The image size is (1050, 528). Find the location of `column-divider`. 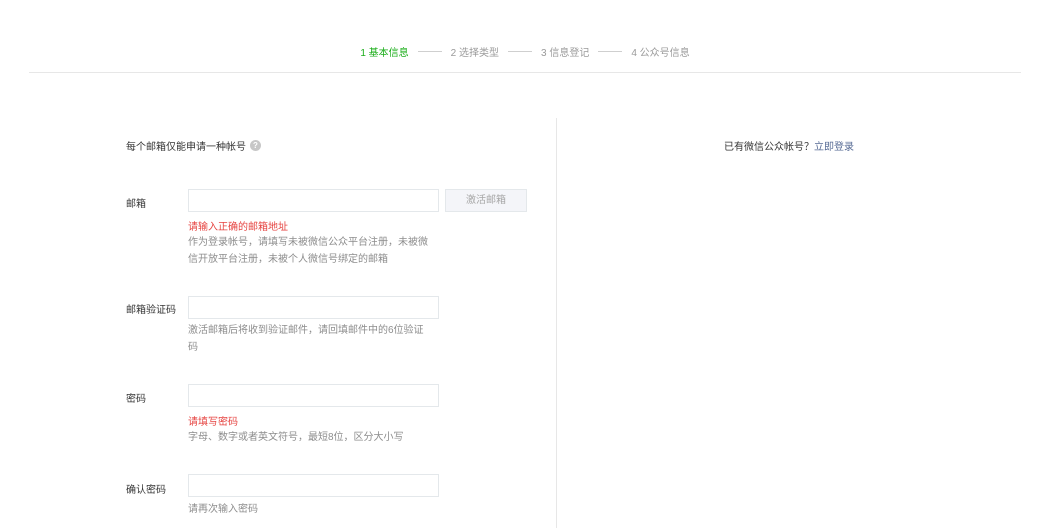

column-divider is located at coordinates (556, 323).